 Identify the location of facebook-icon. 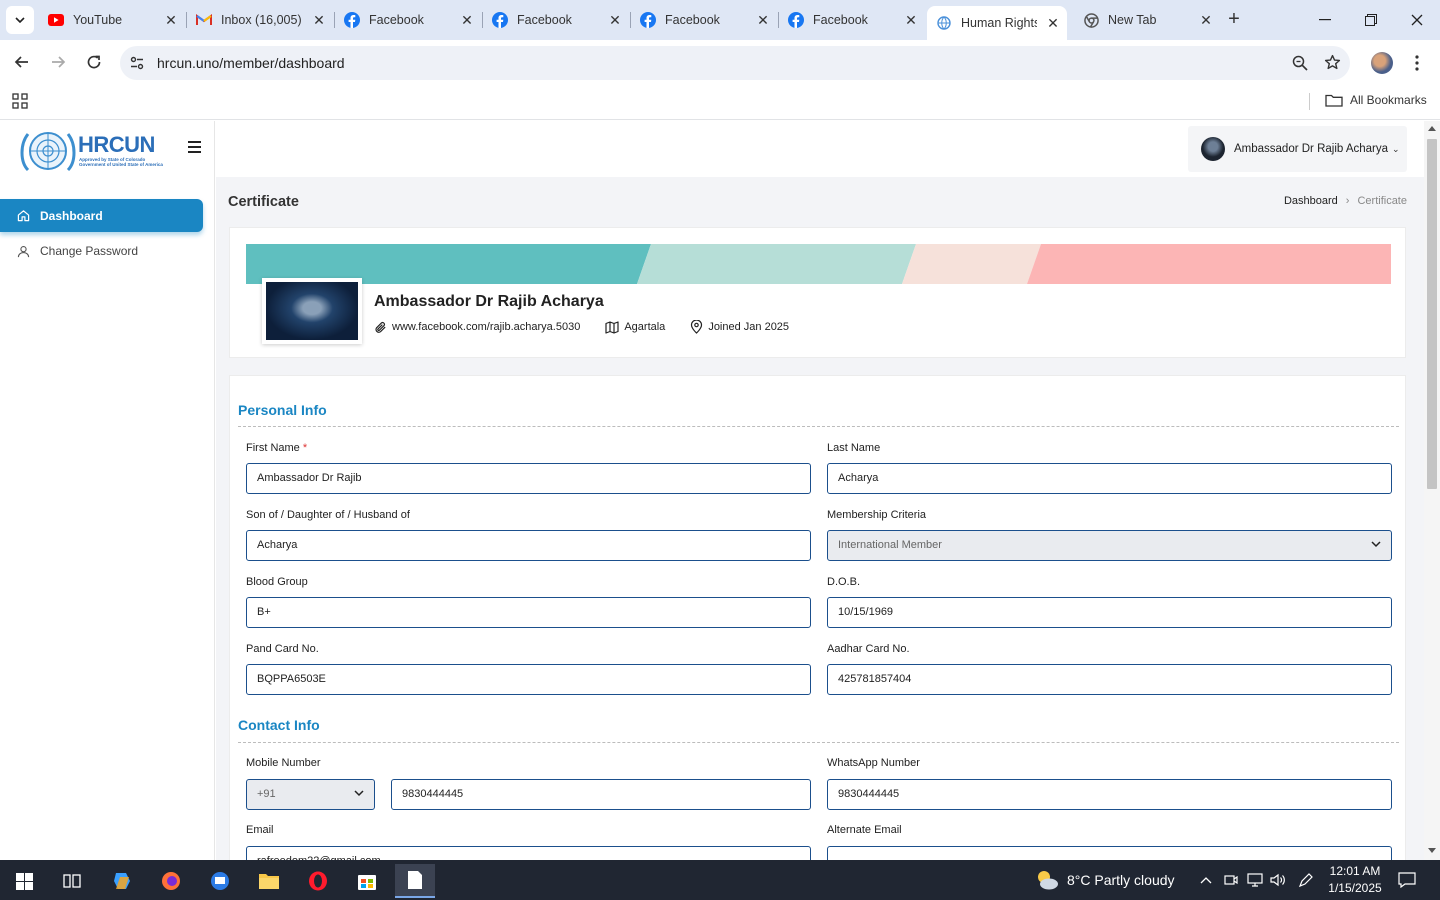
(648, 20).